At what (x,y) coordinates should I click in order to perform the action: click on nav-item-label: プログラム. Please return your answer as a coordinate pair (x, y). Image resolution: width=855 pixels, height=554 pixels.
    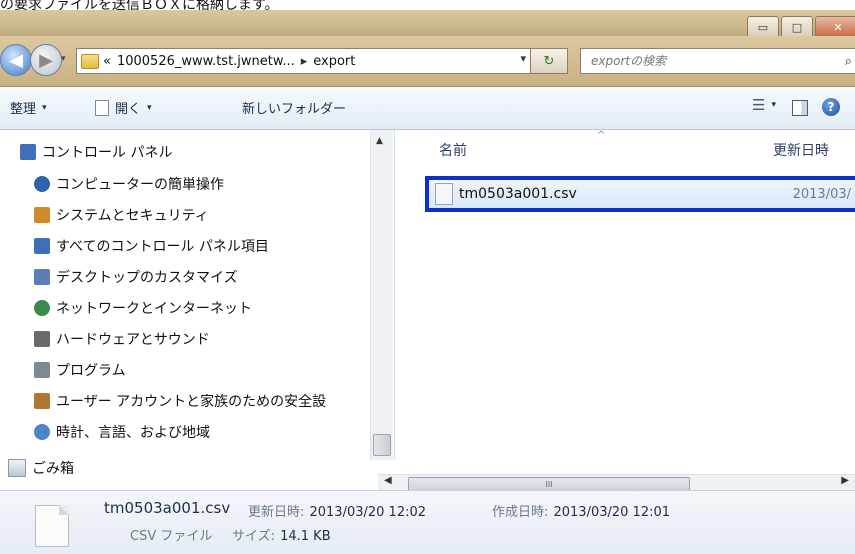
    Looking at the image, I should click on (91, 371).